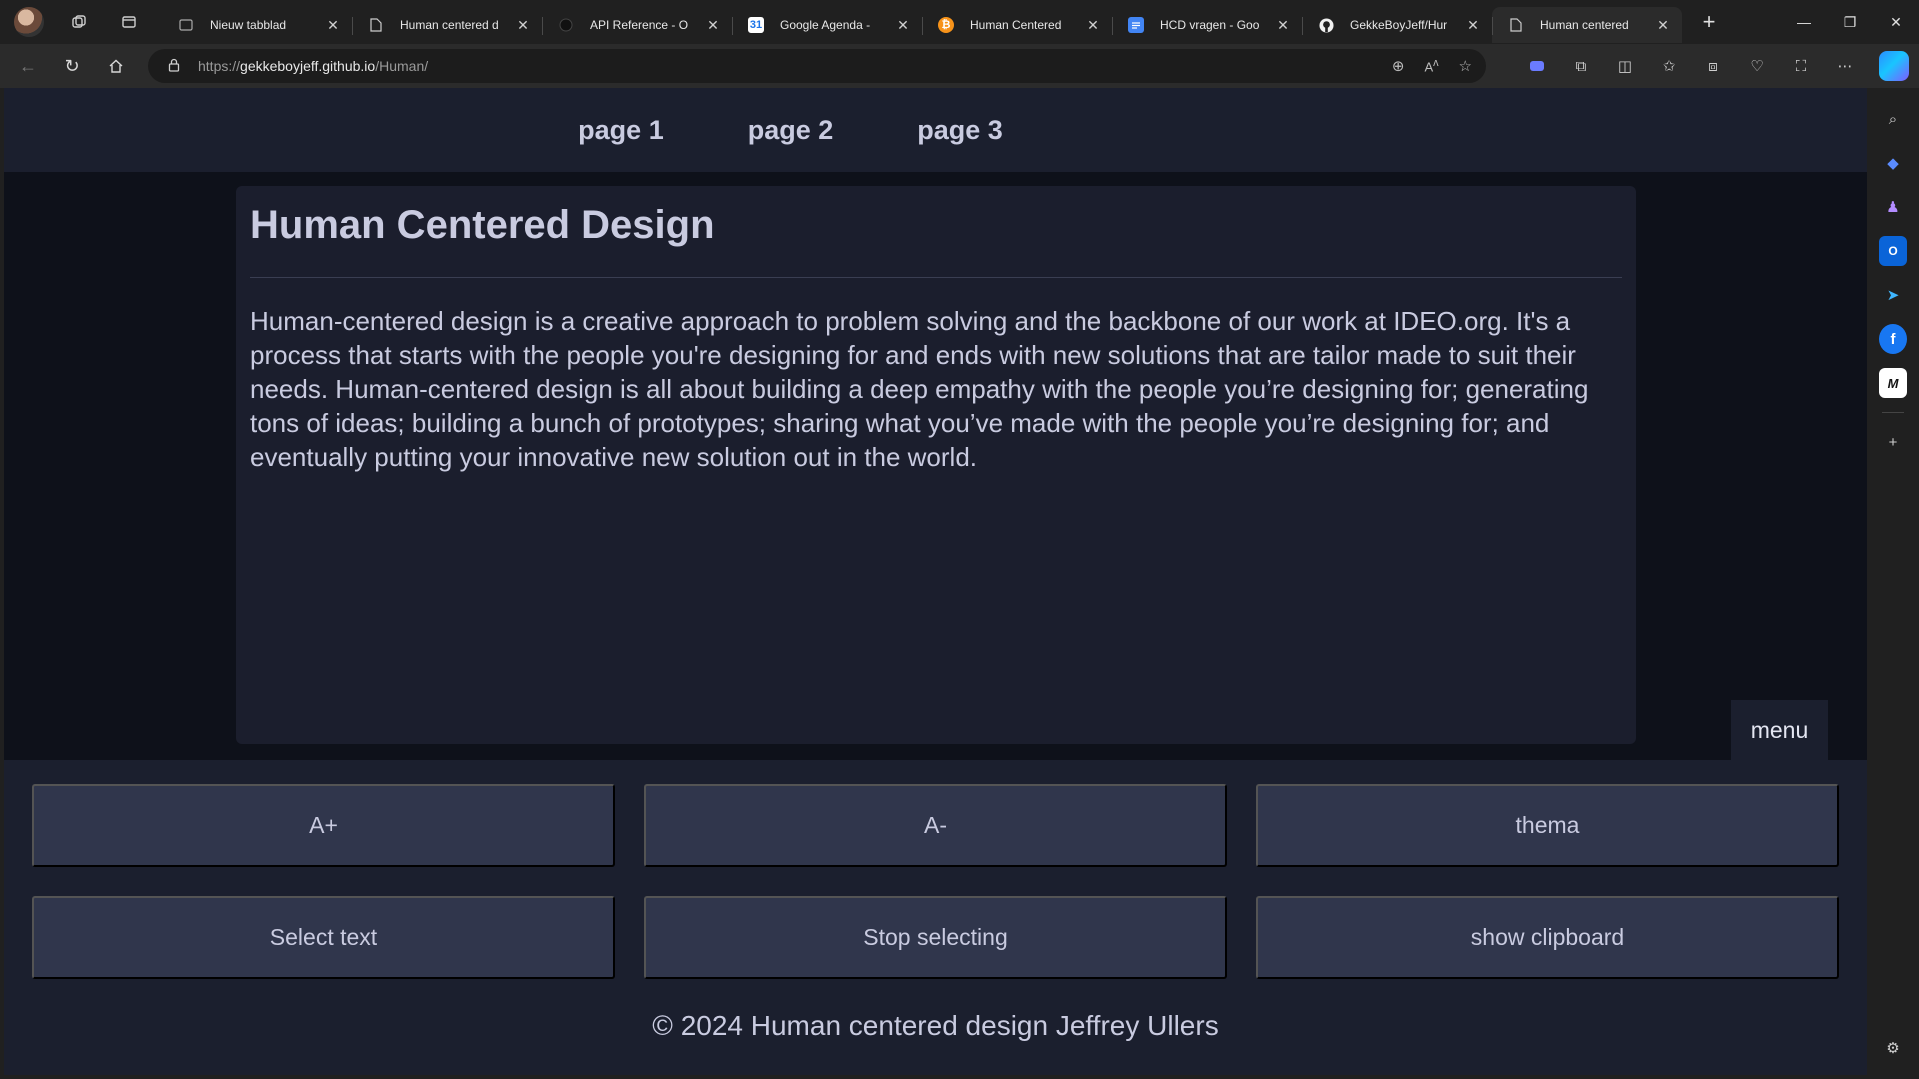 This screenshot has width=1919, height=1079. I want to click on bitcoin-icon: ₿, so click(946, 25).